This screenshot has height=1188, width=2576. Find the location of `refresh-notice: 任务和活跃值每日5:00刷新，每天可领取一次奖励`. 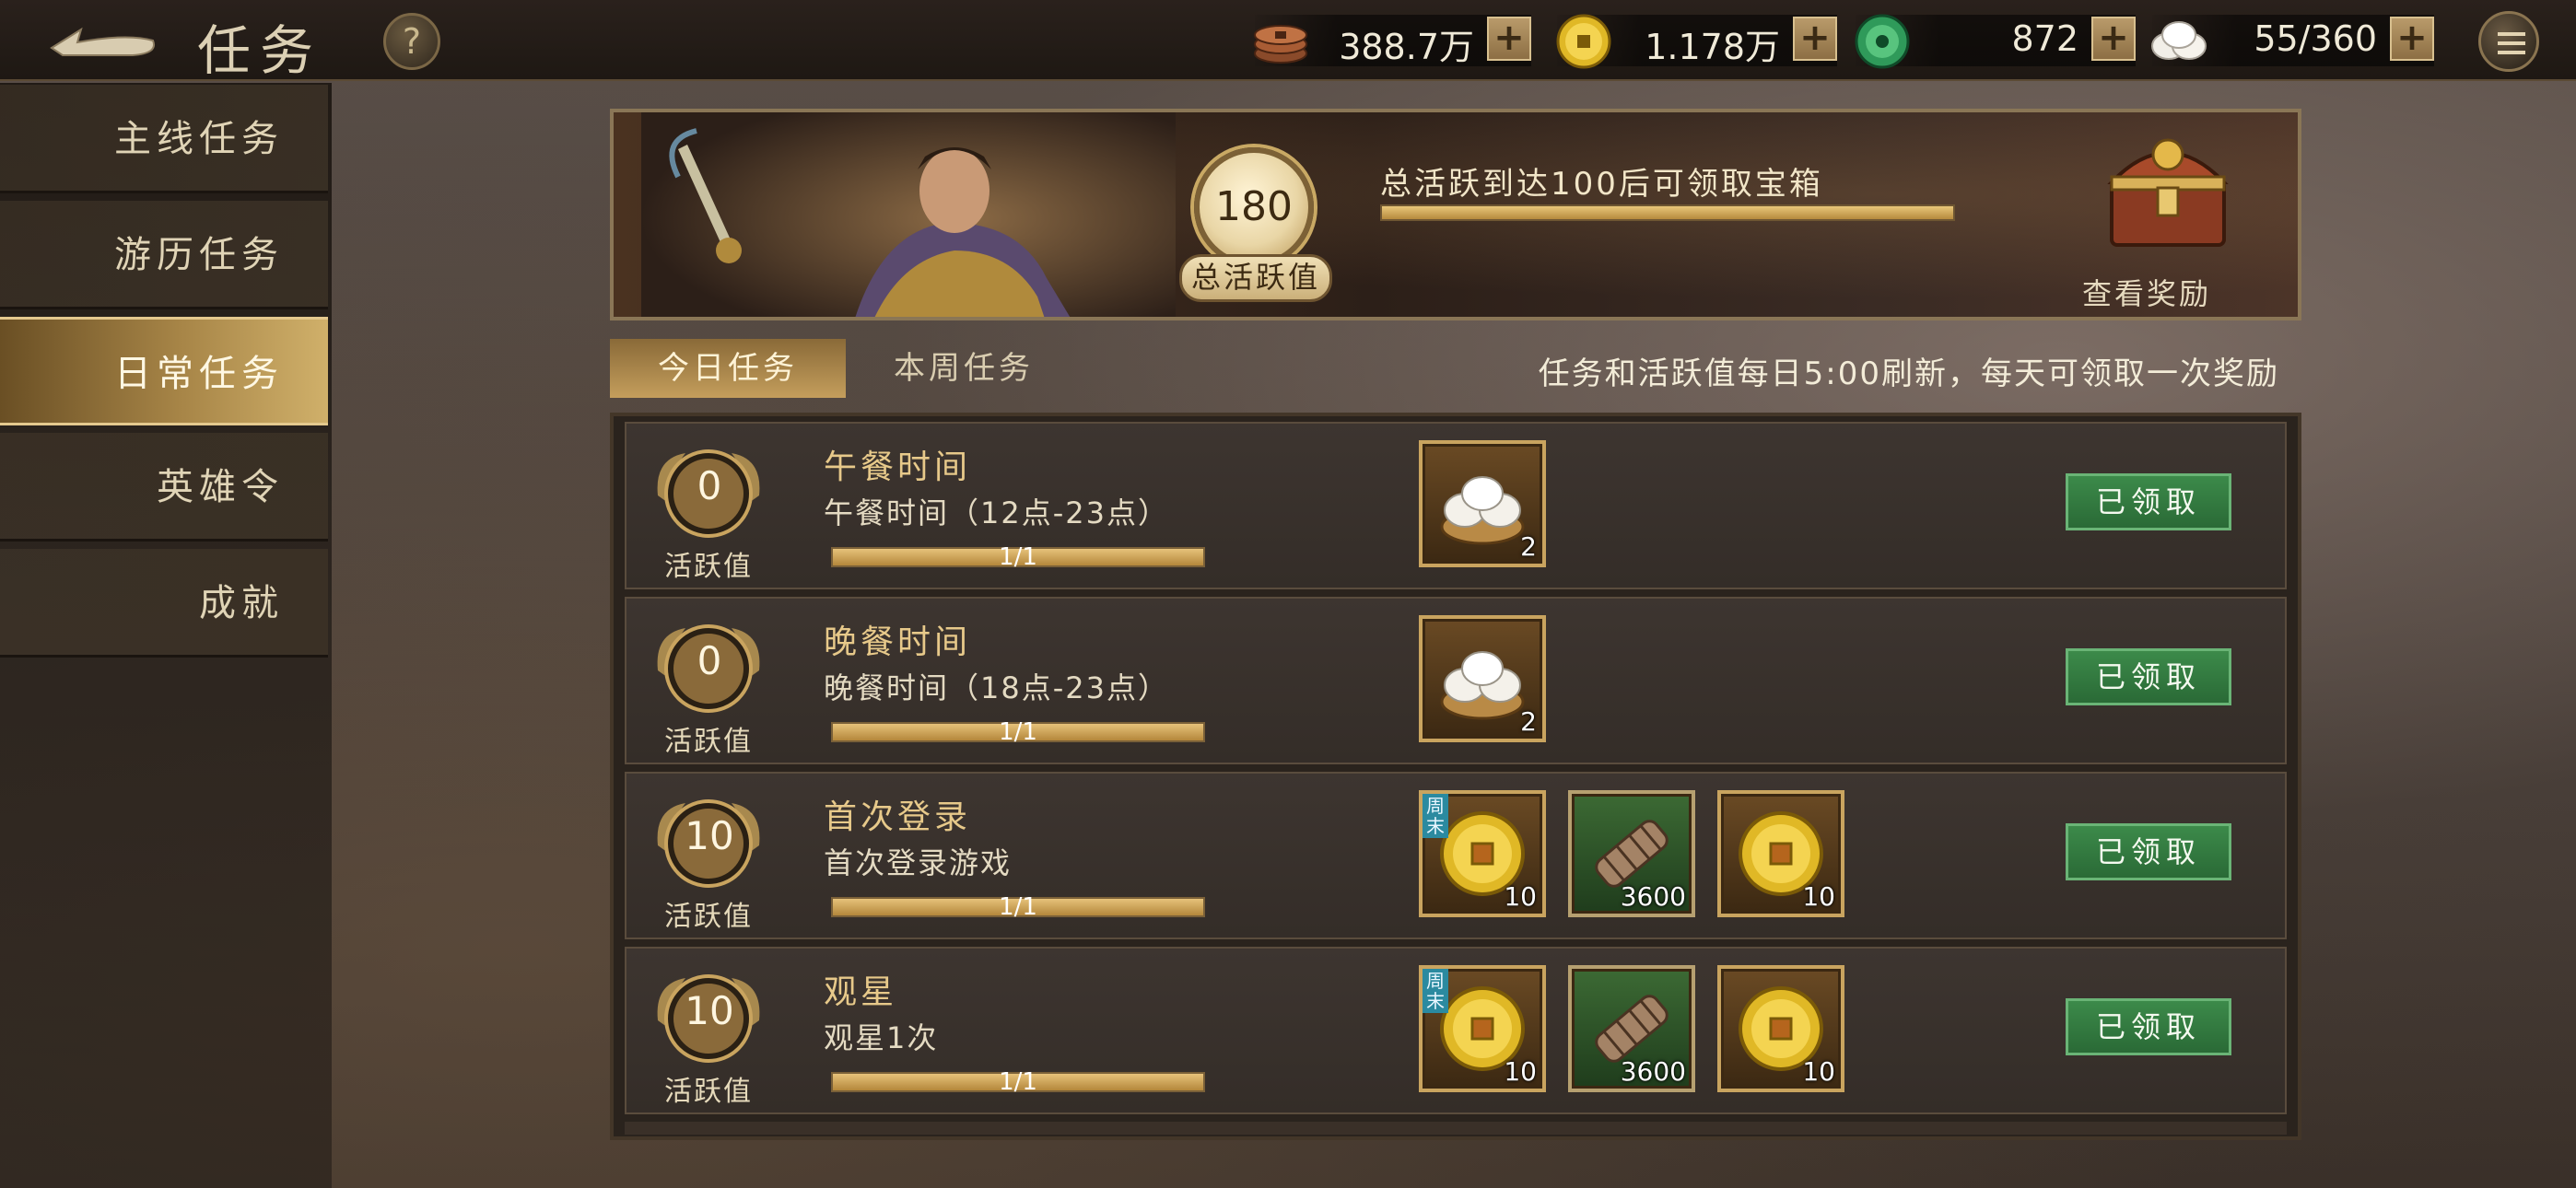

refresh-notice: 任务和活跃值每日5:00刷新，每天可领取一次奖励 is located at coordinates (1908, 373).